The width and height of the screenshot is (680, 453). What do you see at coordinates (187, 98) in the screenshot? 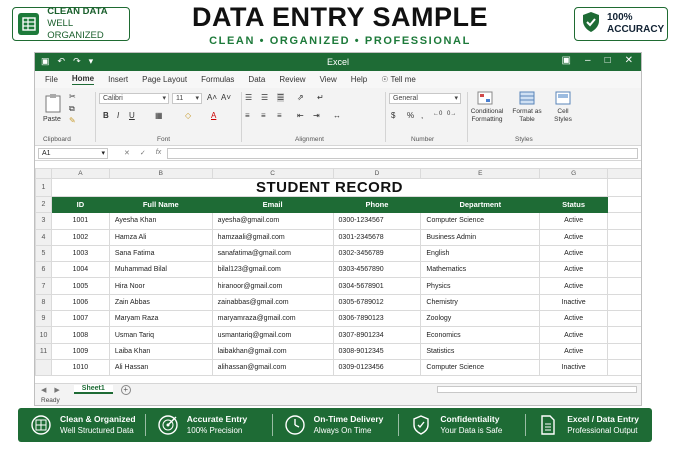
I see `font-size-select: 11 ▾` at bounding box center [187, 98].